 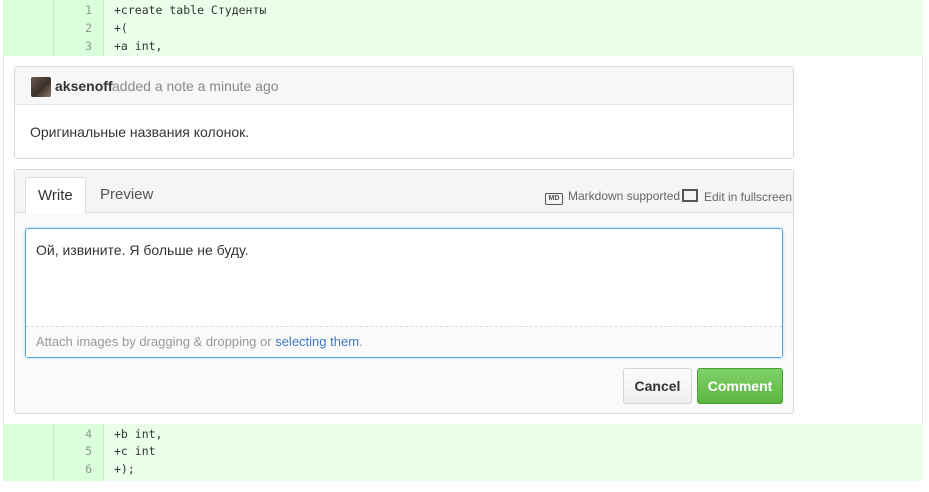 What do you see at coordinates (73, 10) in the screenshot?
I see `line-number: 1` at bounding box center [73, 10].